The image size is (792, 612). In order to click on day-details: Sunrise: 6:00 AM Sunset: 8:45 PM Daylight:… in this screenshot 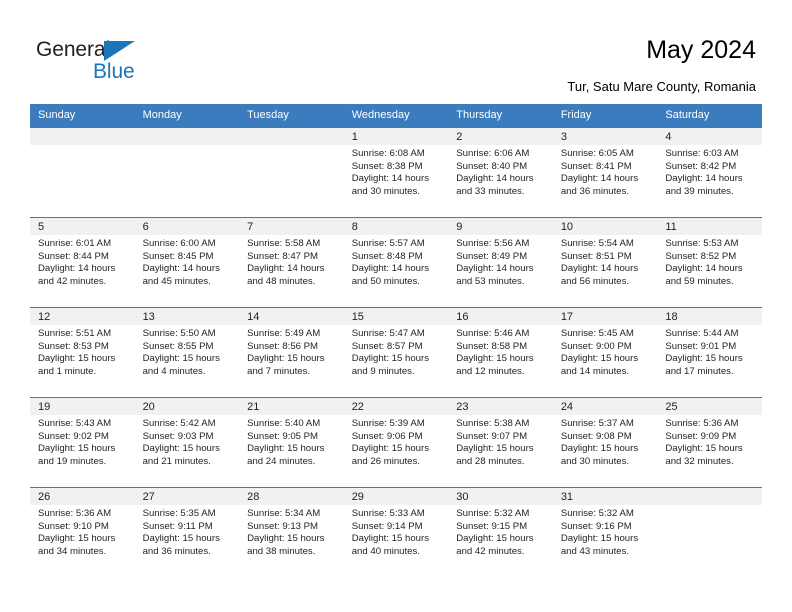, I will do `click(187, 261)`.